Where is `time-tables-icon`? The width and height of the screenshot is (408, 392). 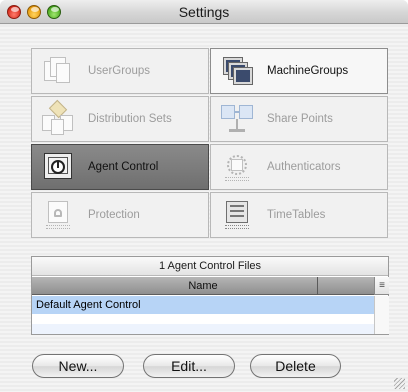
time-tables-icon is located at coordinates (237, 215).